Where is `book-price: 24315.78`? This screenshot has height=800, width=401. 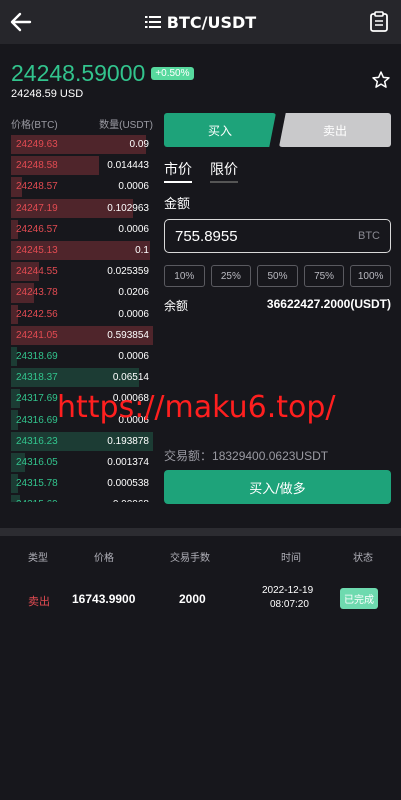
book-price: 24315.78 is located at coordinates (37, 484).